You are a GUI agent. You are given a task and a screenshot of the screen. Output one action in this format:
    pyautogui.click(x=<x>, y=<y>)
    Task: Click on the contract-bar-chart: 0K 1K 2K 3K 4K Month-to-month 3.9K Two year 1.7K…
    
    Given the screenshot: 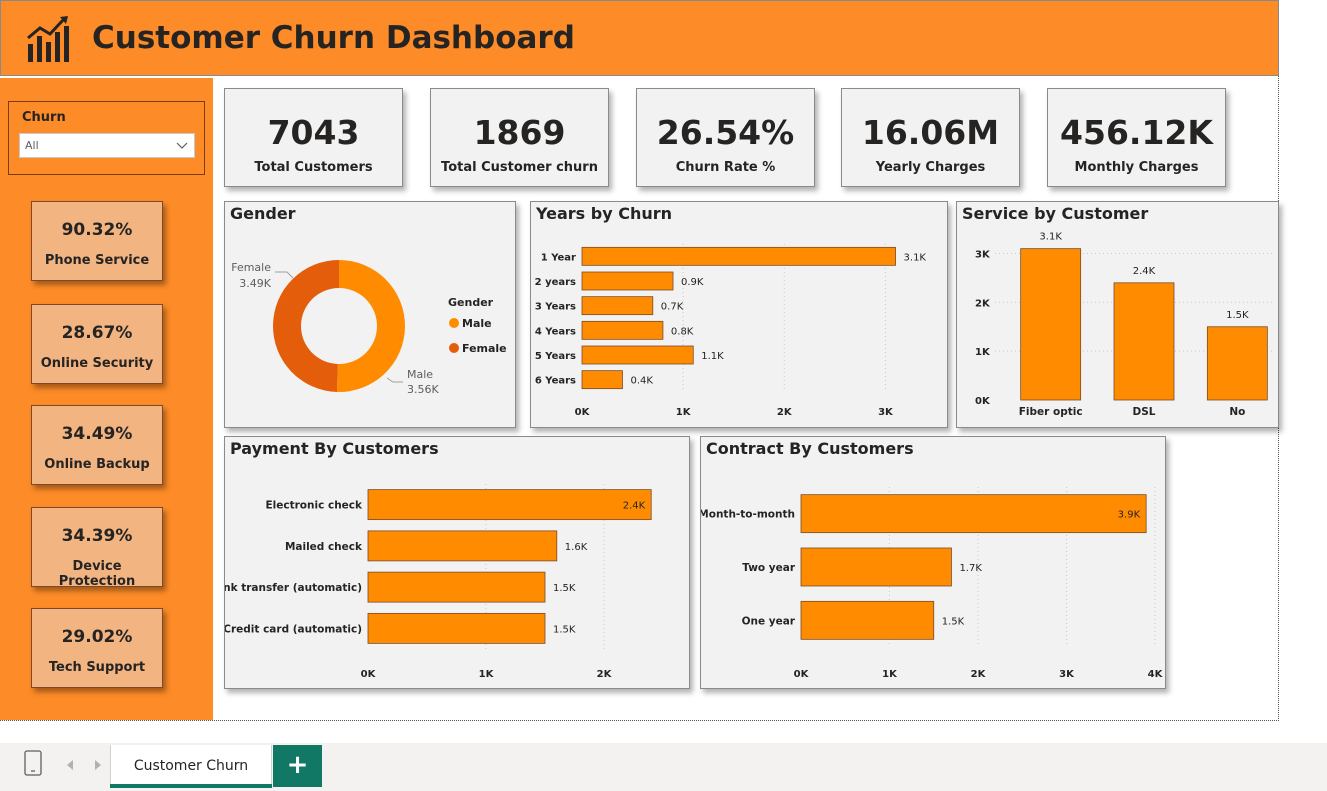 What is the action you would take?
    pyautogui.click(x=932, y=583)
    